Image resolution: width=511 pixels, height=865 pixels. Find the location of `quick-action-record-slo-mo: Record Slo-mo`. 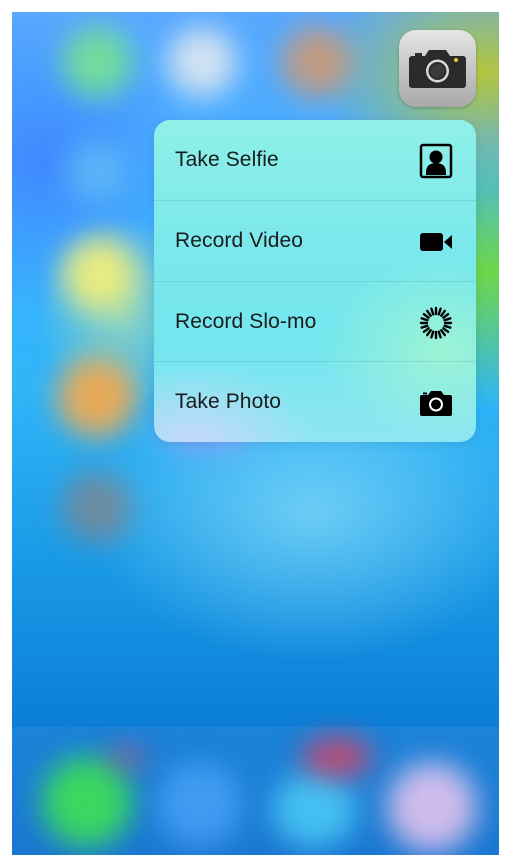

quick-action-record-slo-mo: Record Slo-mo is located at coordinates (315, 322).